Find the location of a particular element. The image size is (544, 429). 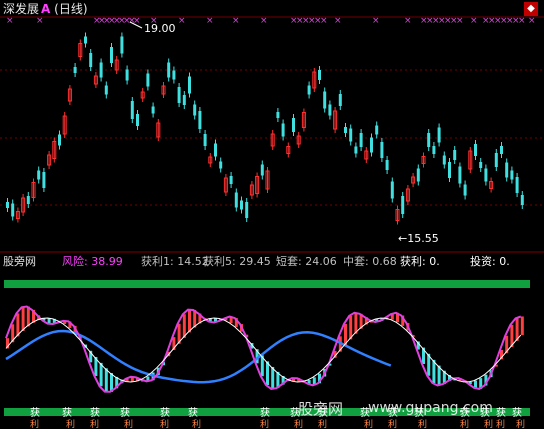

indicator-item: 获利: 0. is located at coordinates (420, 262).